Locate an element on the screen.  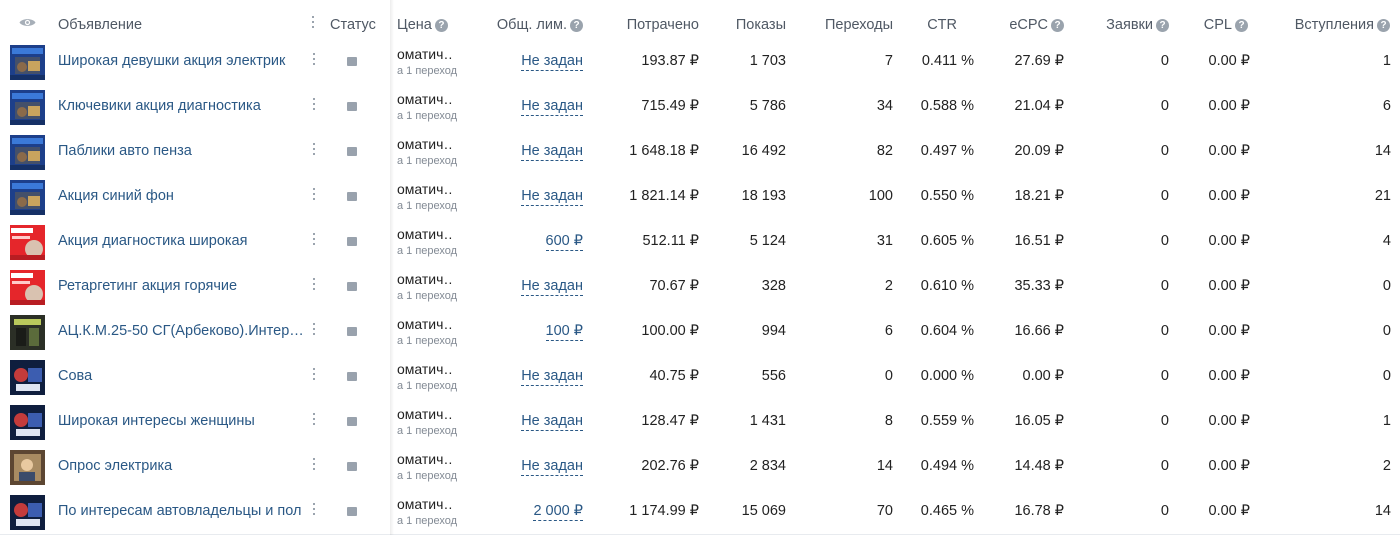
limit-value: 600 ₽ is located at coordinates (564, 242).